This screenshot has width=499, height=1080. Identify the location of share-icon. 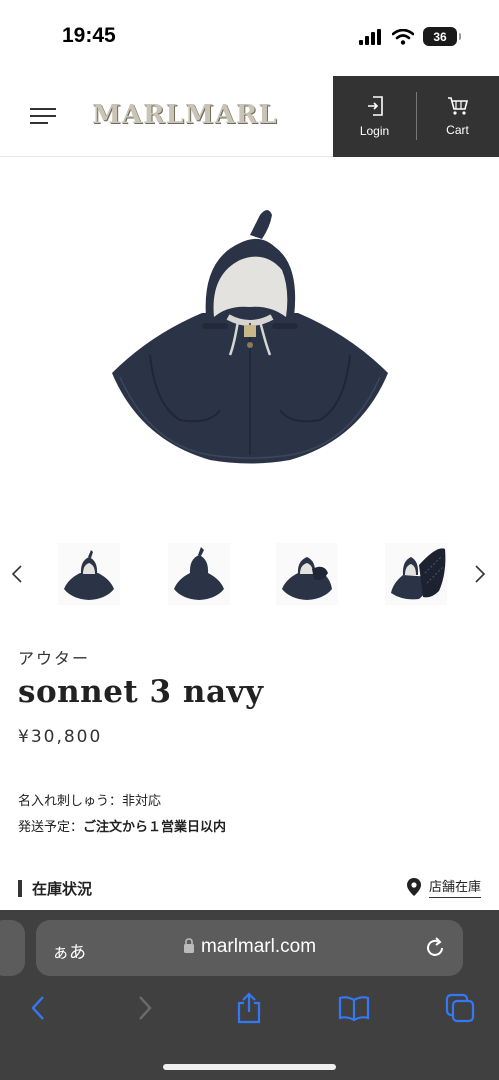
(249, 1008).